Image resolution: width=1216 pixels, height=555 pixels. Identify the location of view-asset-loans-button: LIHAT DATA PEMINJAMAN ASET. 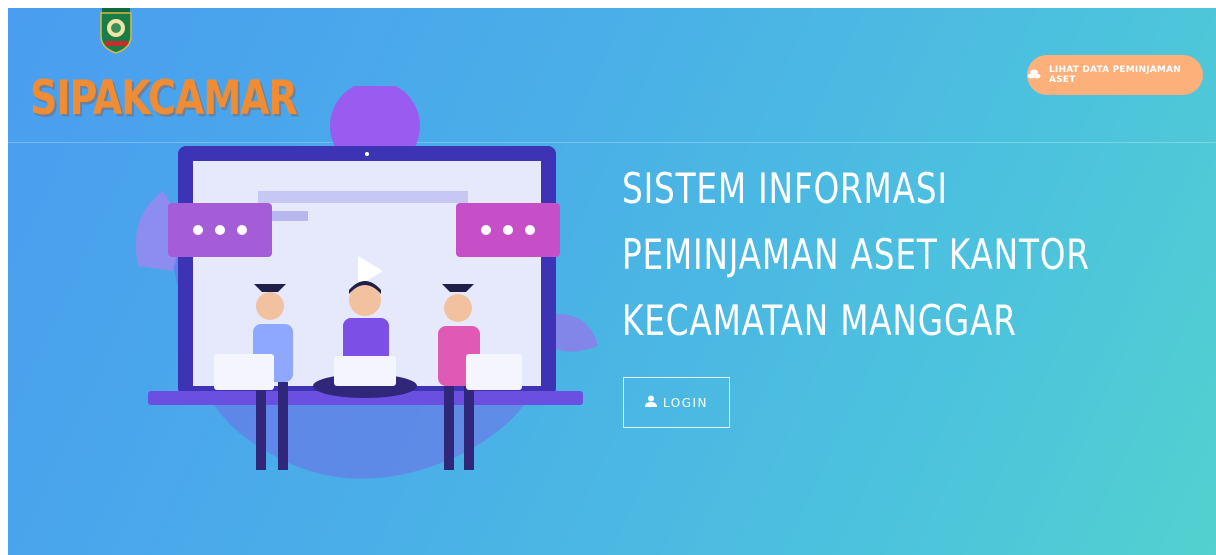
(1115, 75).